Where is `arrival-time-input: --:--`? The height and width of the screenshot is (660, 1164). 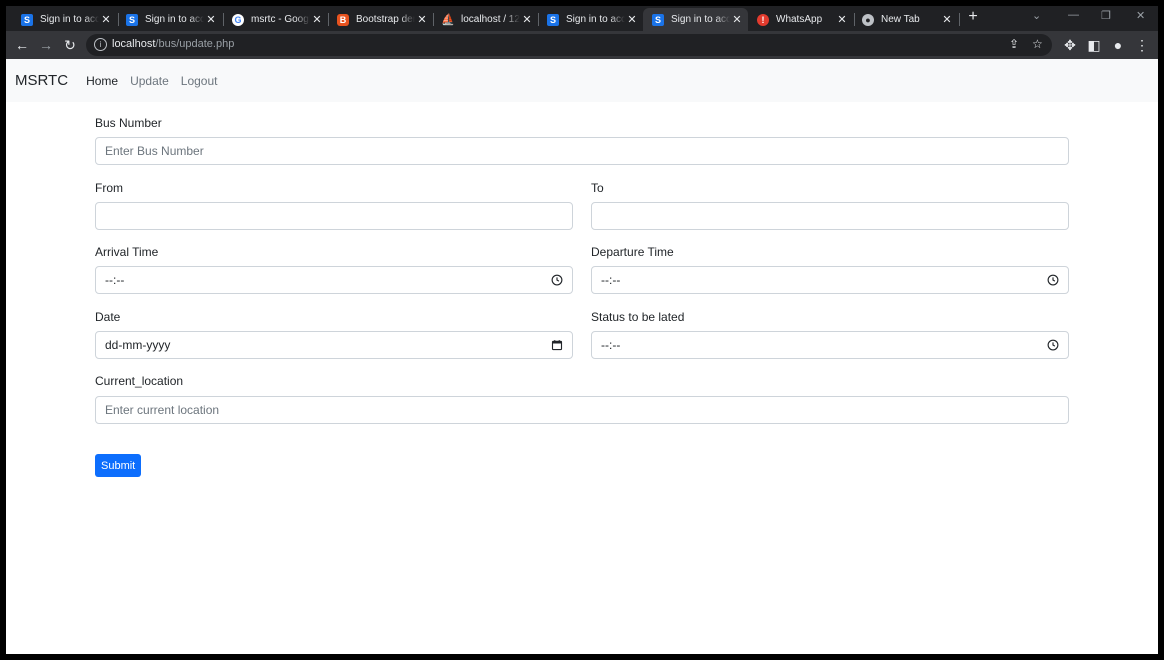 arrival-time-input: --:-- is located at coordinates (334, 280).